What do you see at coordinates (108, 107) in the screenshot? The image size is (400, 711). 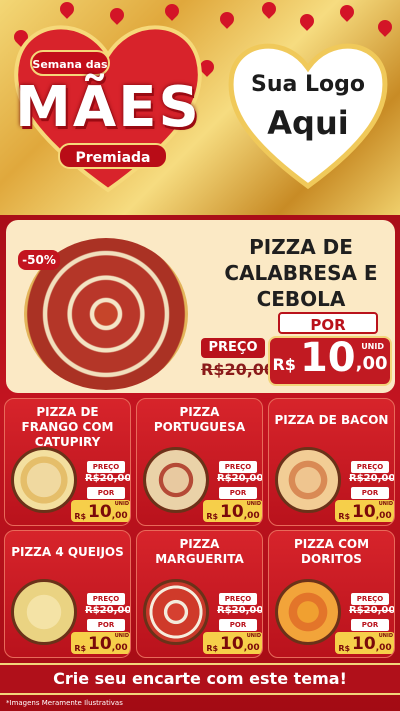 I see `campaign-title: MÃES` at bounding box center [108, 107].